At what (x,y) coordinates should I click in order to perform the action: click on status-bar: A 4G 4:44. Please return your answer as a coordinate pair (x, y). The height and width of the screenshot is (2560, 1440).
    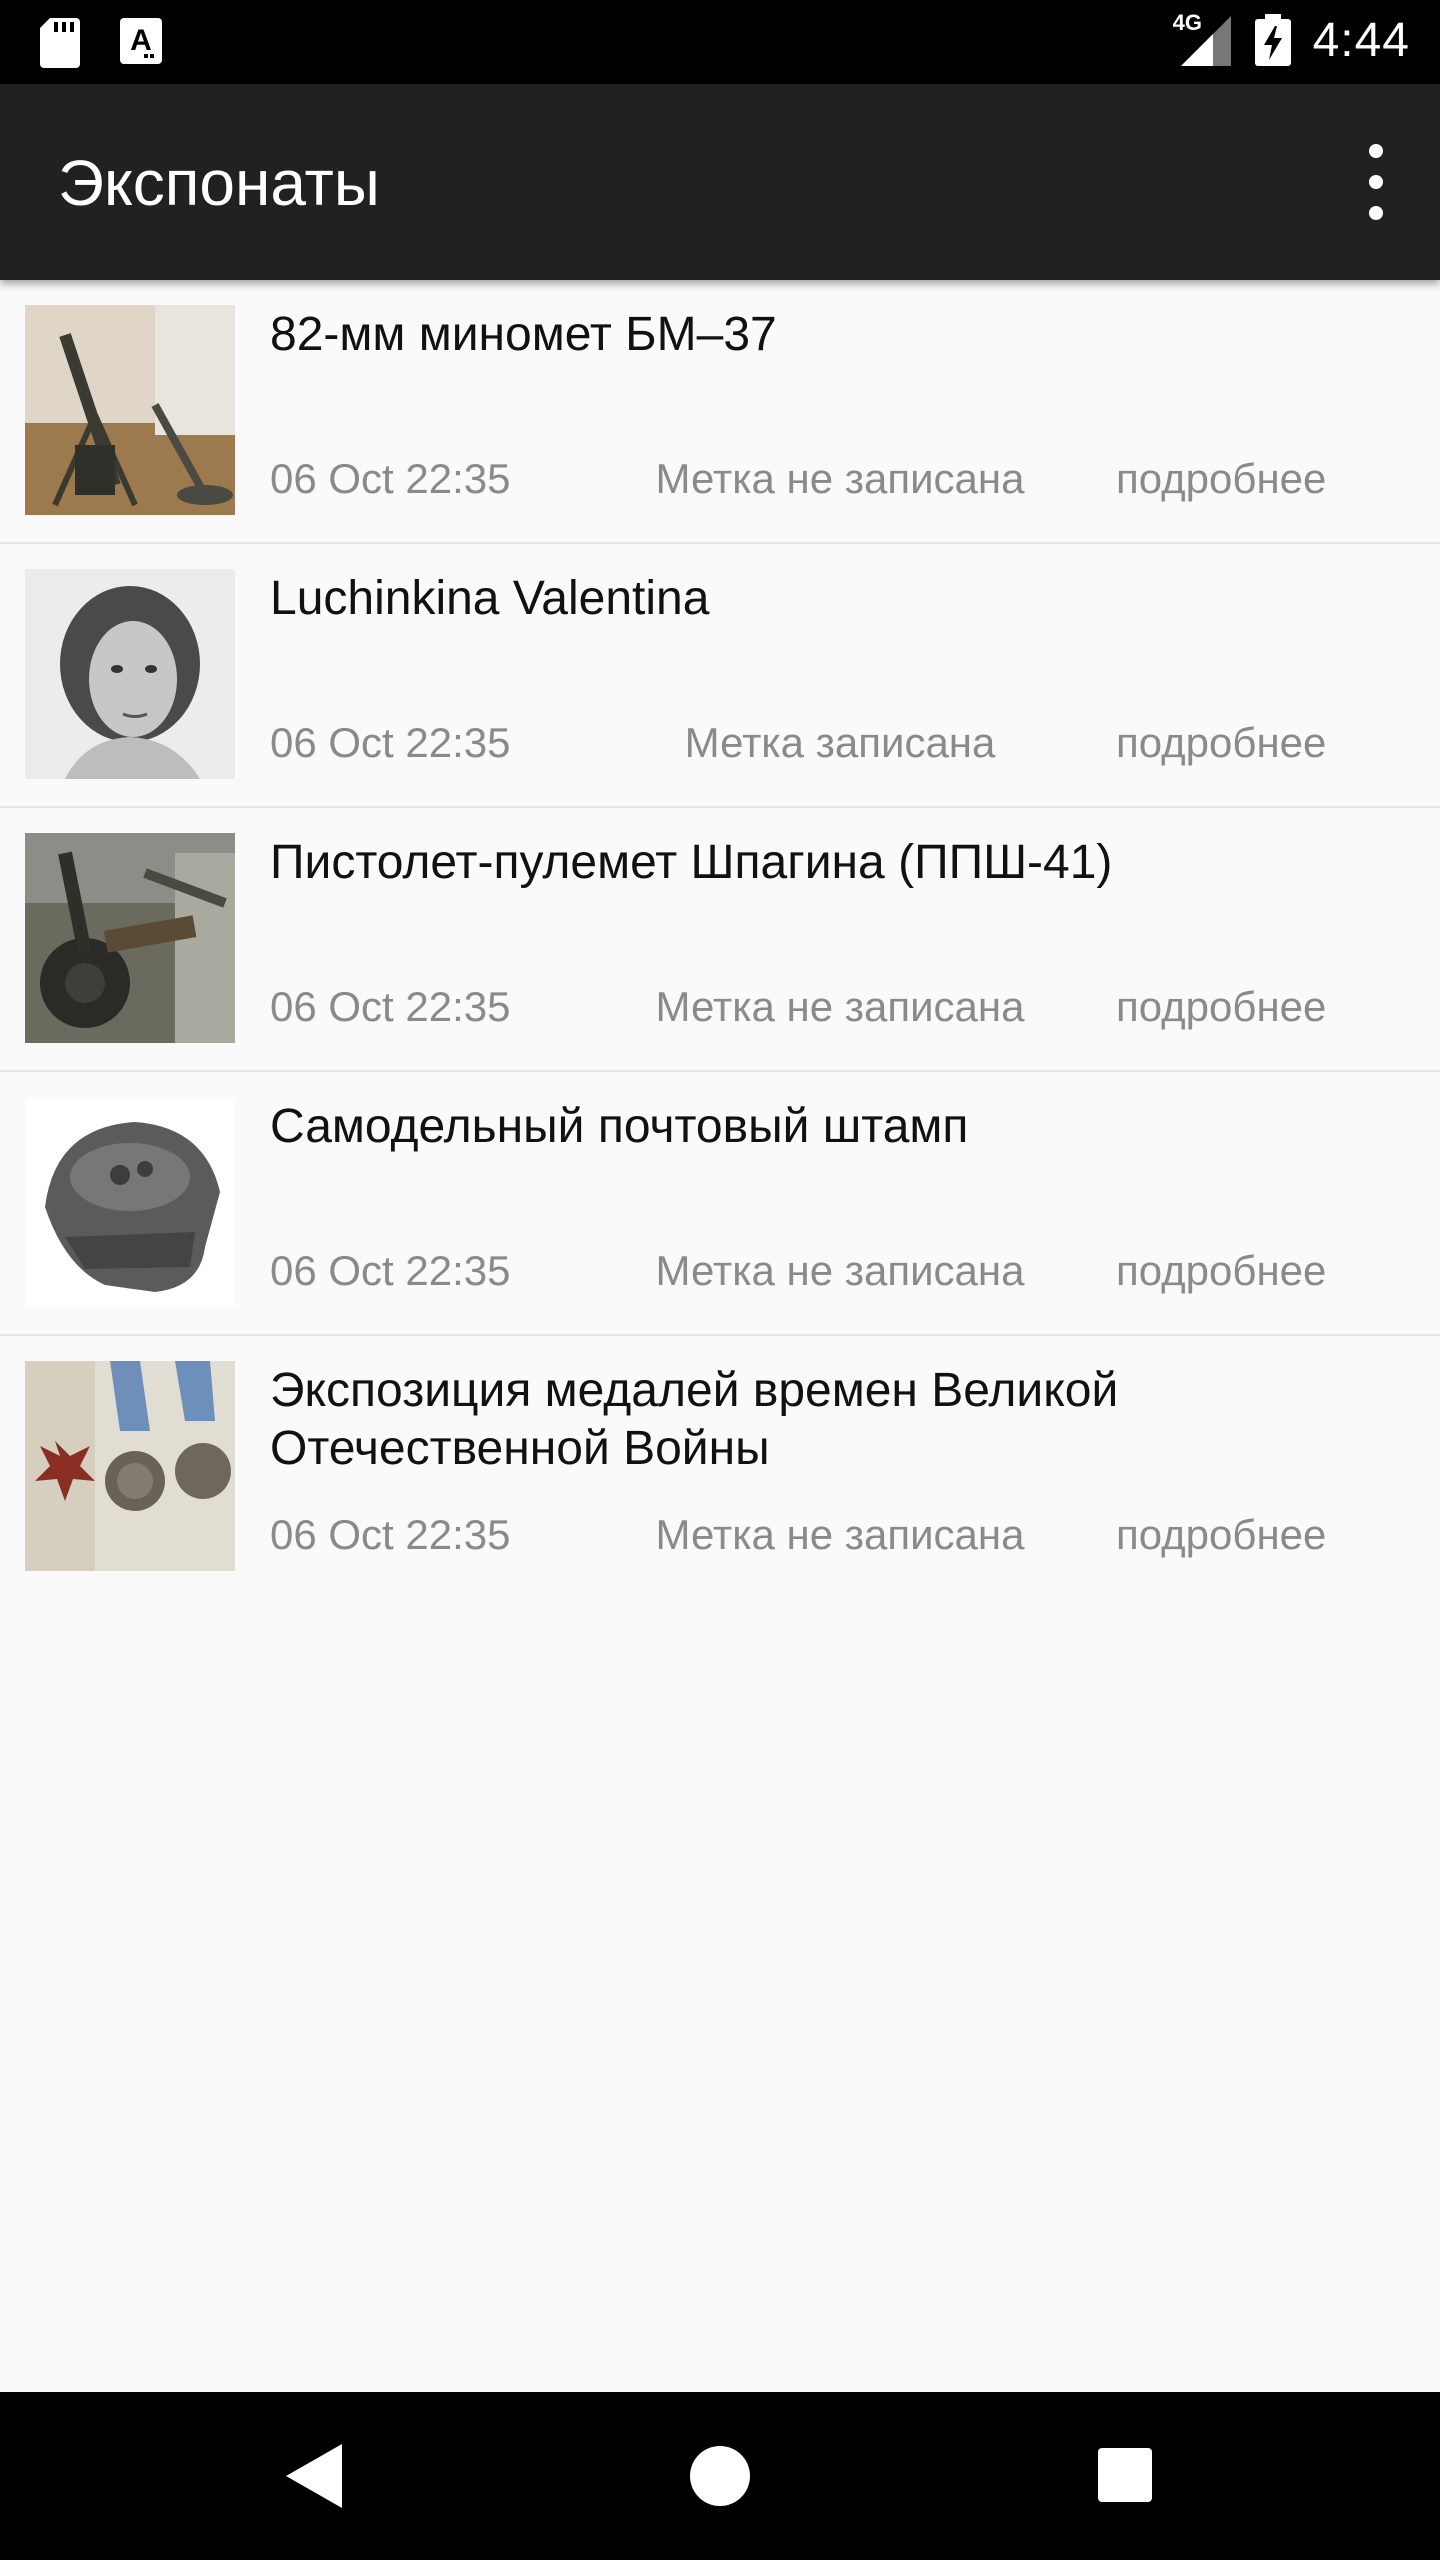
    Looking at the image, I should click on (720, 42).